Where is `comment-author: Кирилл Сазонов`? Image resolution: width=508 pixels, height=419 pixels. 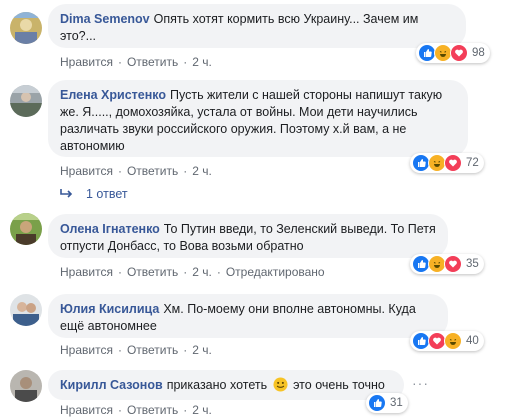
comment-author: Кирилл Сазонов is located at coordinates (111, 385).